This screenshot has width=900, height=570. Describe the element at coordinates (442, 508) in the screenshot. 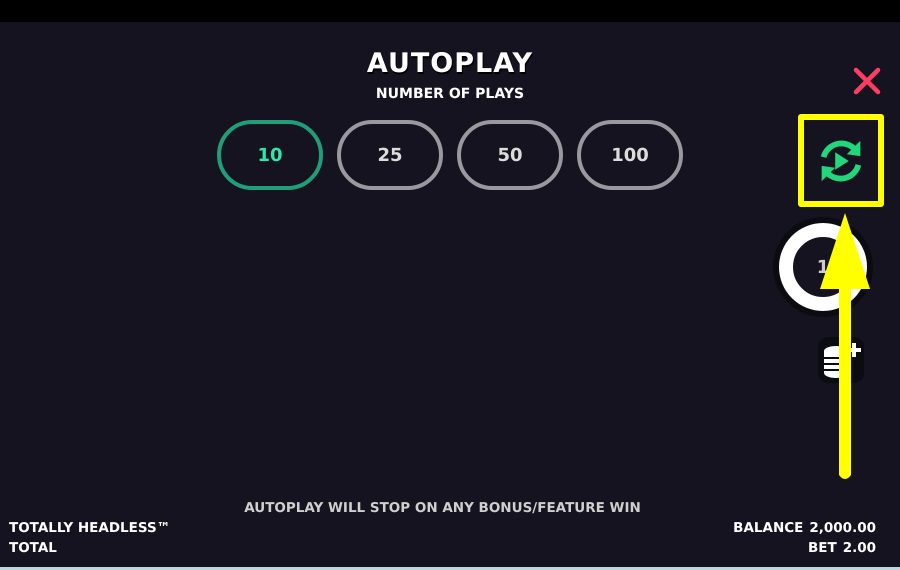

I see `notice-text: AUTOPLAY WILL STOP ON ANY BONUS/FEATURE WIN` at that location.